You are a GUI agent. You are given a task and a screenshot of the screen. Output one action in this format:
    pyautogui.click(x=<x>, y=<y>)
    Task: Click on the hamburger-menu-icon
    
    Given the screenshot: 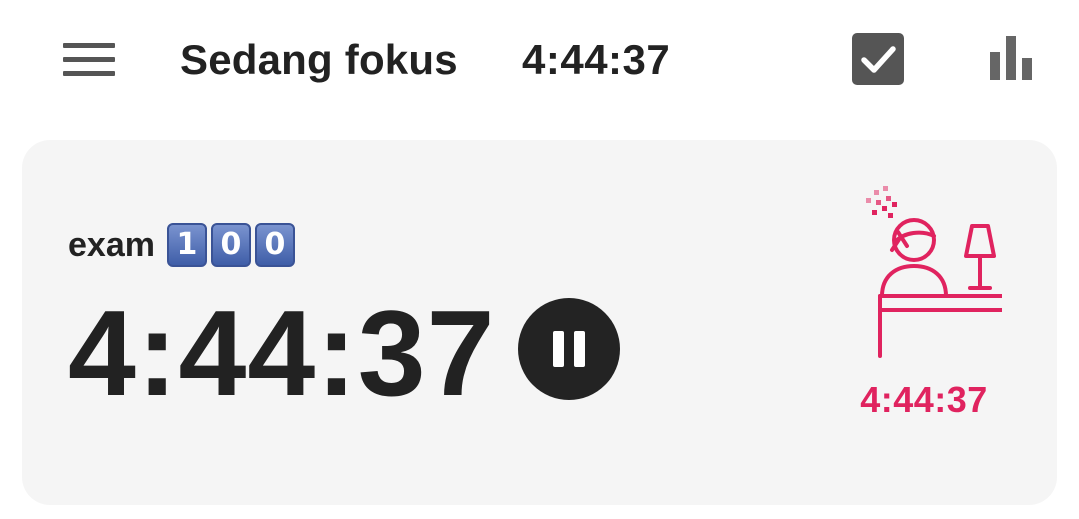 What is the action you would take?
    pyautogui.click(x=89, y=59)
    